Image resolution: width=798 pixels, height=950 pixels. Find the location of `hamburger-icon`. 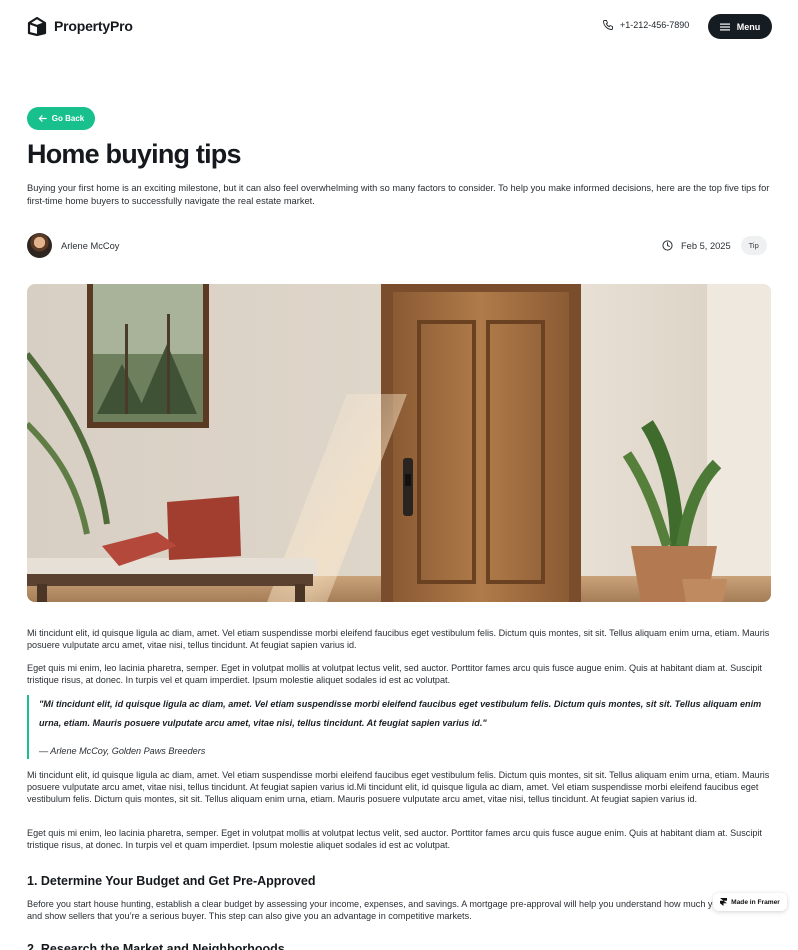

hamburger-icon is located at coordinates (724, 26).